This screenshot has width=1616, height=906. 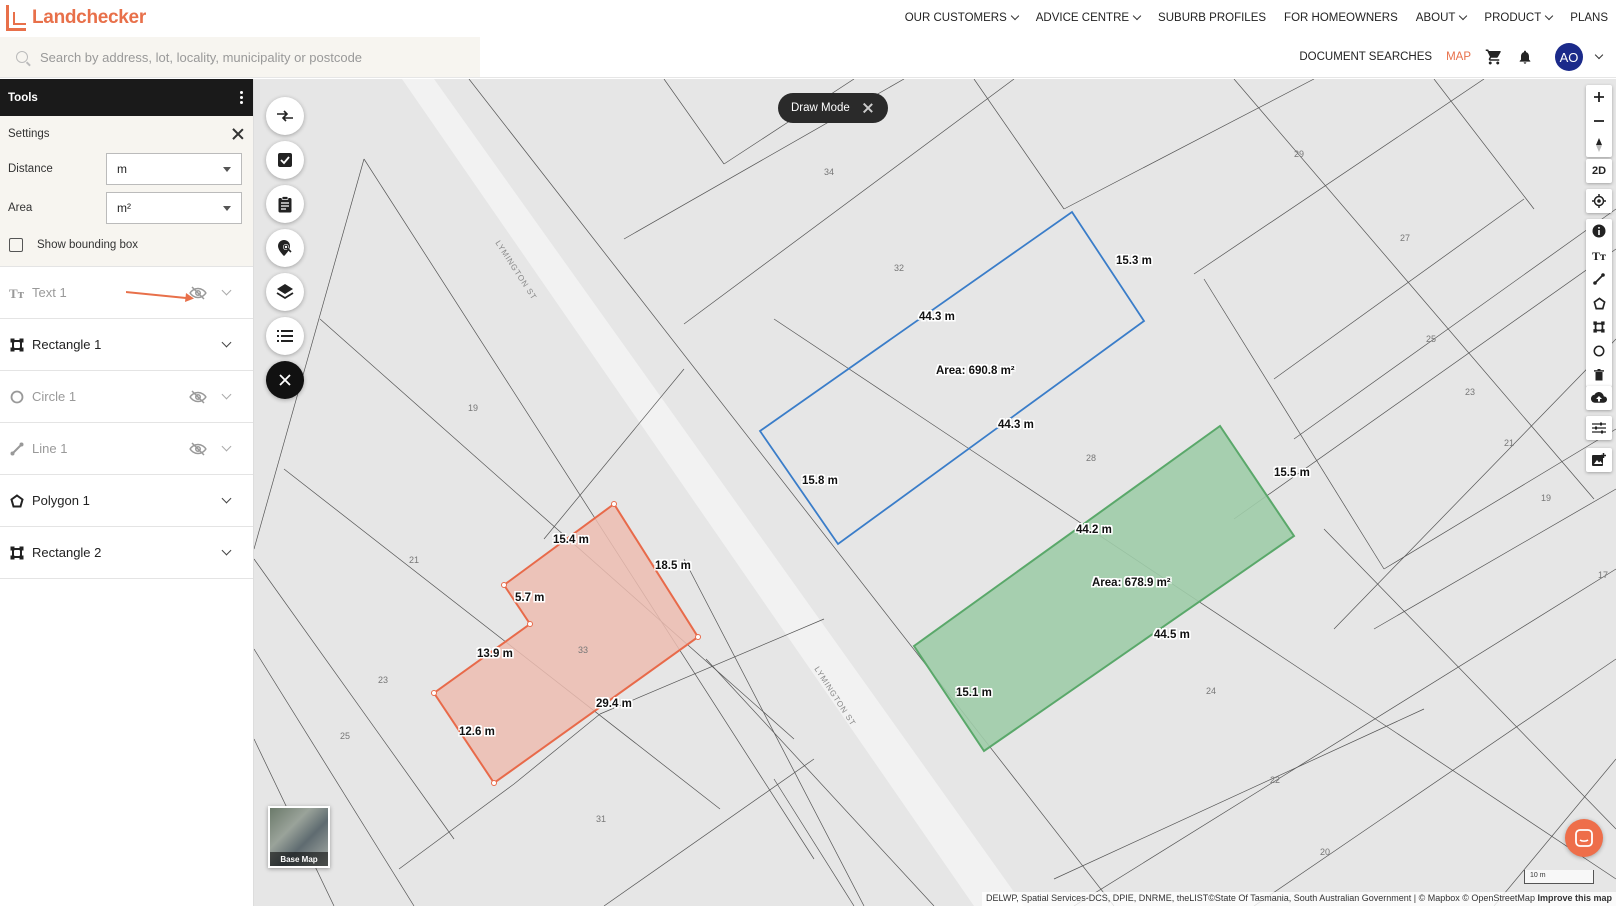 I want to click on close-tools-button, so click(x=285, y=380).